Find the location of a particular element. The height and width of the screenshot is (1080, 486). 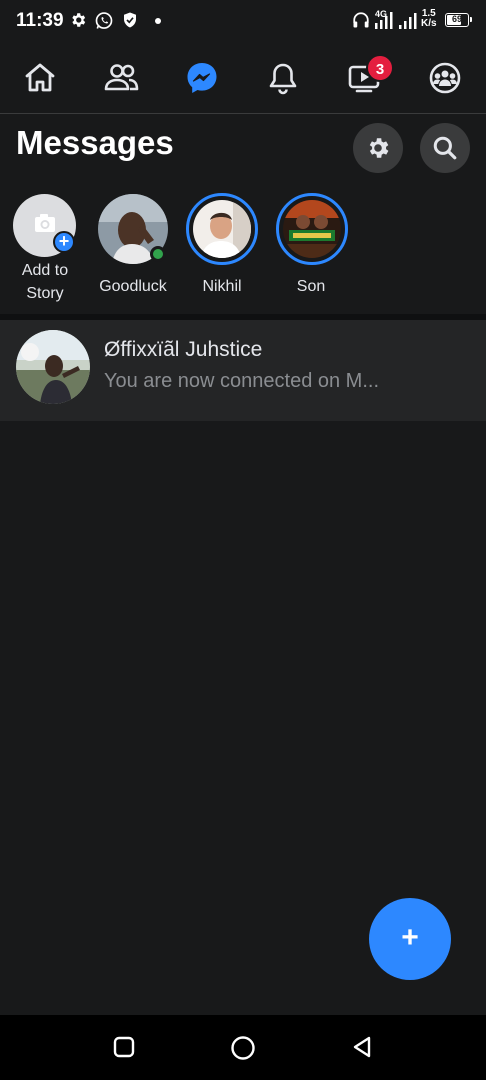

groups-icon is located at coordinates (445, 78).